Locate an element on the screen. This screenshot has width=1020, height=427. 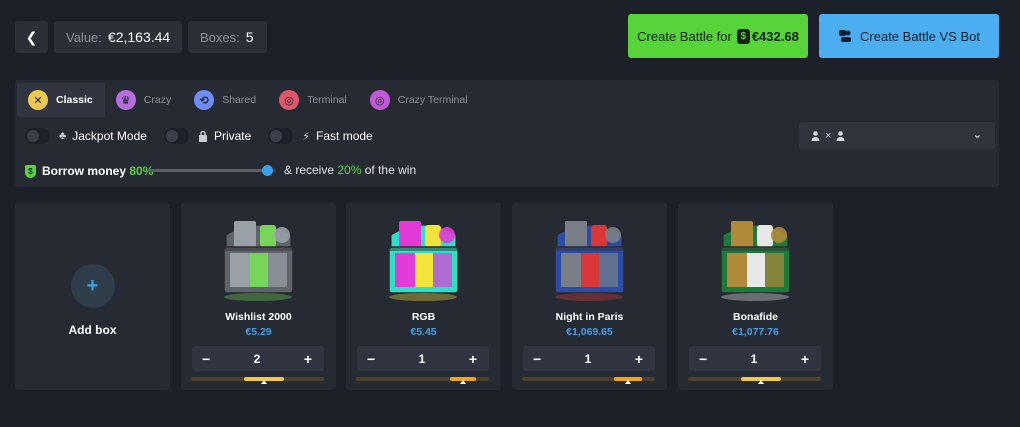
boxes-display: Boxes: 5 is located at coordinates (227, 37).